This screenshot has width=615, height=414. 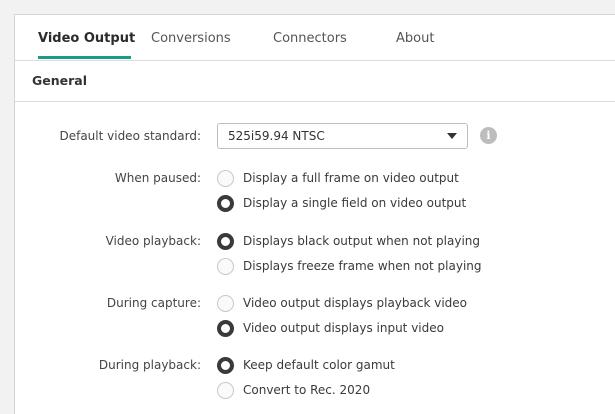 What do you see at coordinates (355, 303) in the screenshot?
I see `radio-label: Video output displays playback video` at bounding box center [355, 303].